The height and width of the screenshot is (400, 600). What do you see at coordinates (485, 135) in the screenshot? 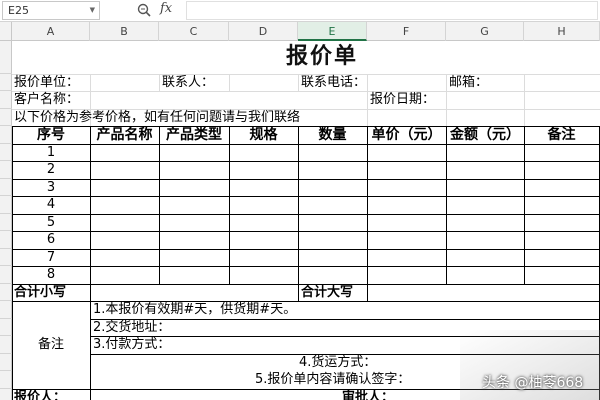
I see `table-header-amount: 金额（元）` at bounding box center [485, 135].